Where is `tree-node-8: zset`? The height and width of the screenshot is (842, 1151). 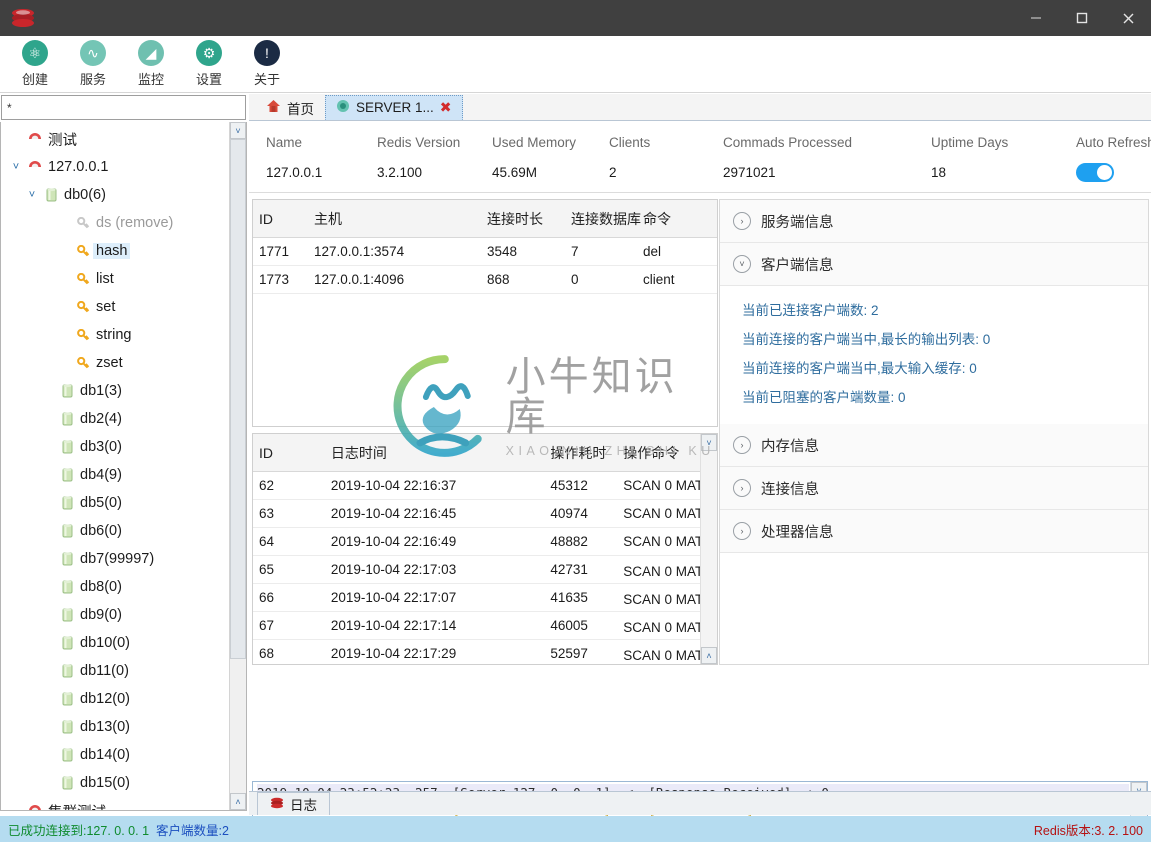
tree-node-8: zset is located at coordinates (114, 363).